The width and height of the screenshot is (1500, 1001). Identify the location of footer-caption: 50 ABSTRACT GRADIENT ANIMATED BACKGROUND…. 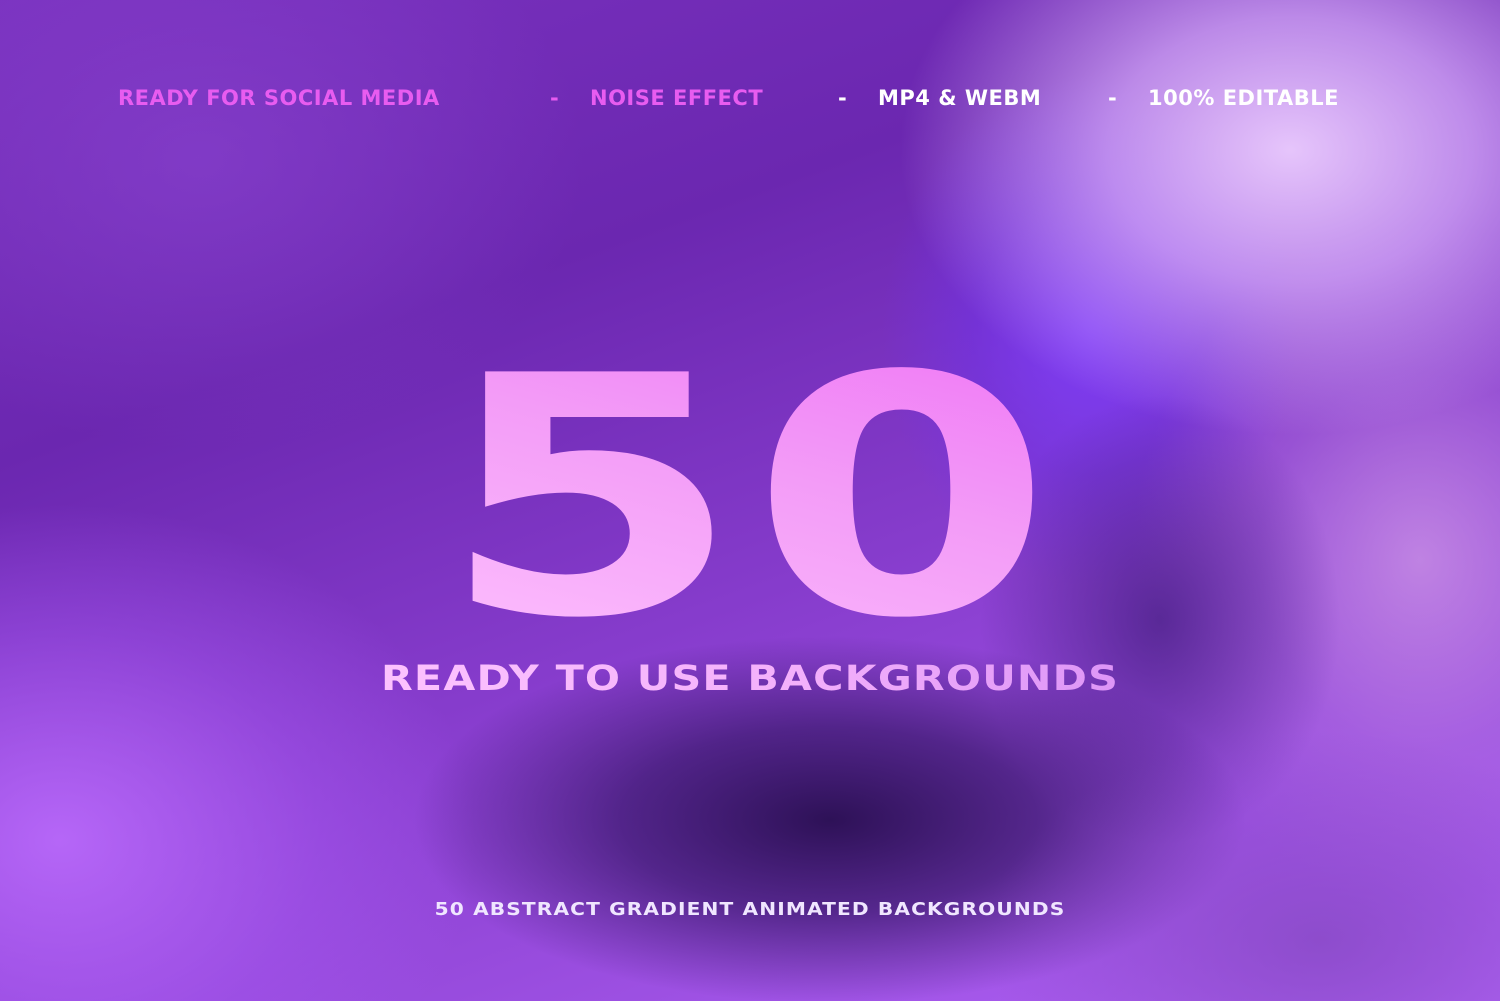
(750, 909).